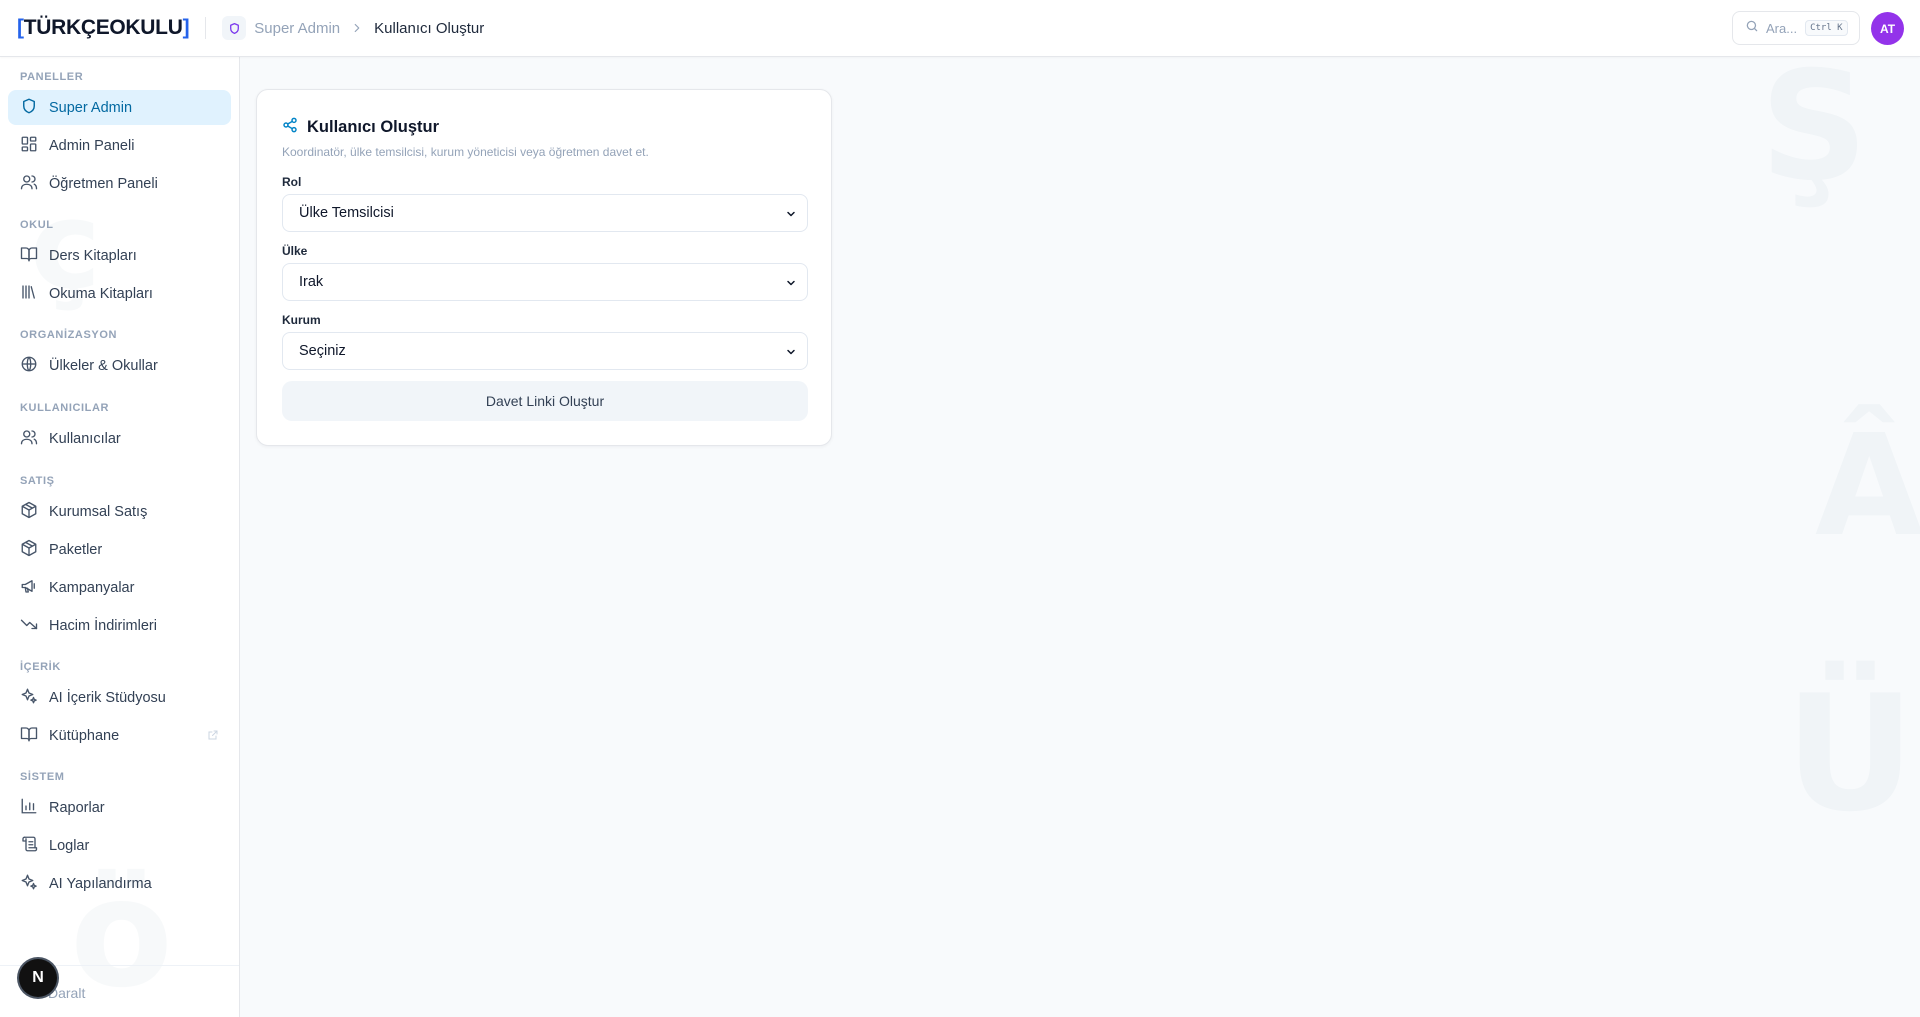  What do you see at coordinates (322, 351) in the screenshot?
I see `institution-select-value: Seçiniz` at bounding box center [322, 351].